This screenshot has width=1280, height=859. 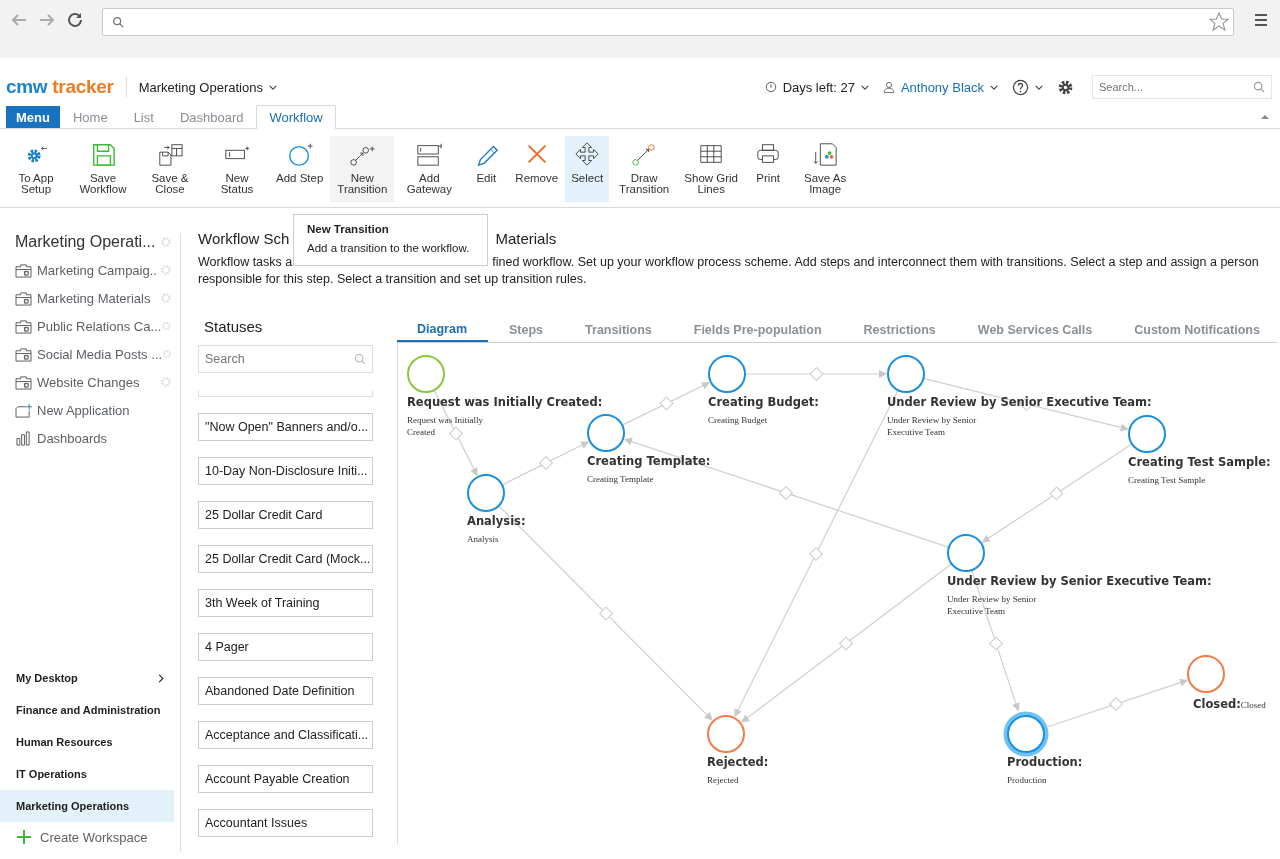 I want to click on toolbar-button: Select, so click(x=587, y=169).